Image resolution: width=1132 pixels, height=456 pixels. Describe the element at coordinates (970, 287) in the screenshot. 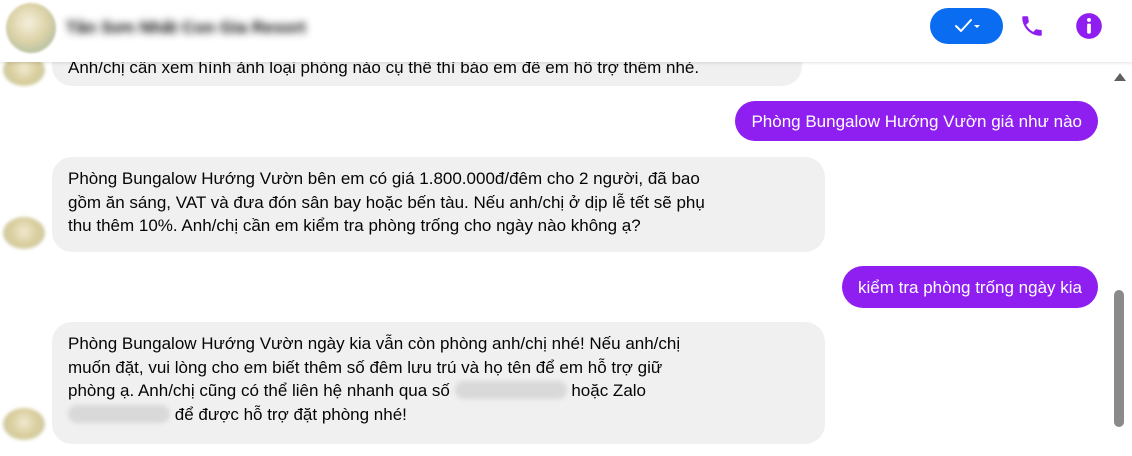

I see `message-bubble-outgoing: kiểm tra phòng trống ngày kia` at that location.